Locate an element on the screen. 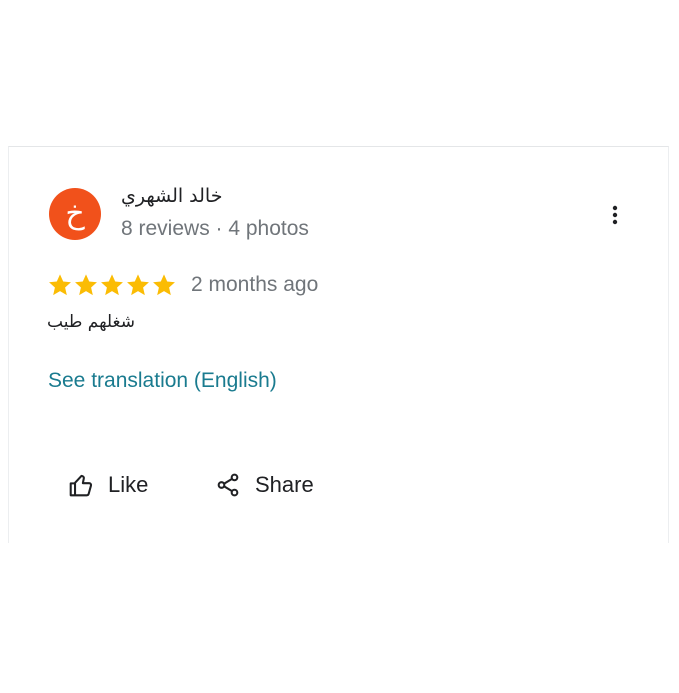 The height and width of the screenshot is (693, 679). avatar: خ is located at coordinates (75, 214).